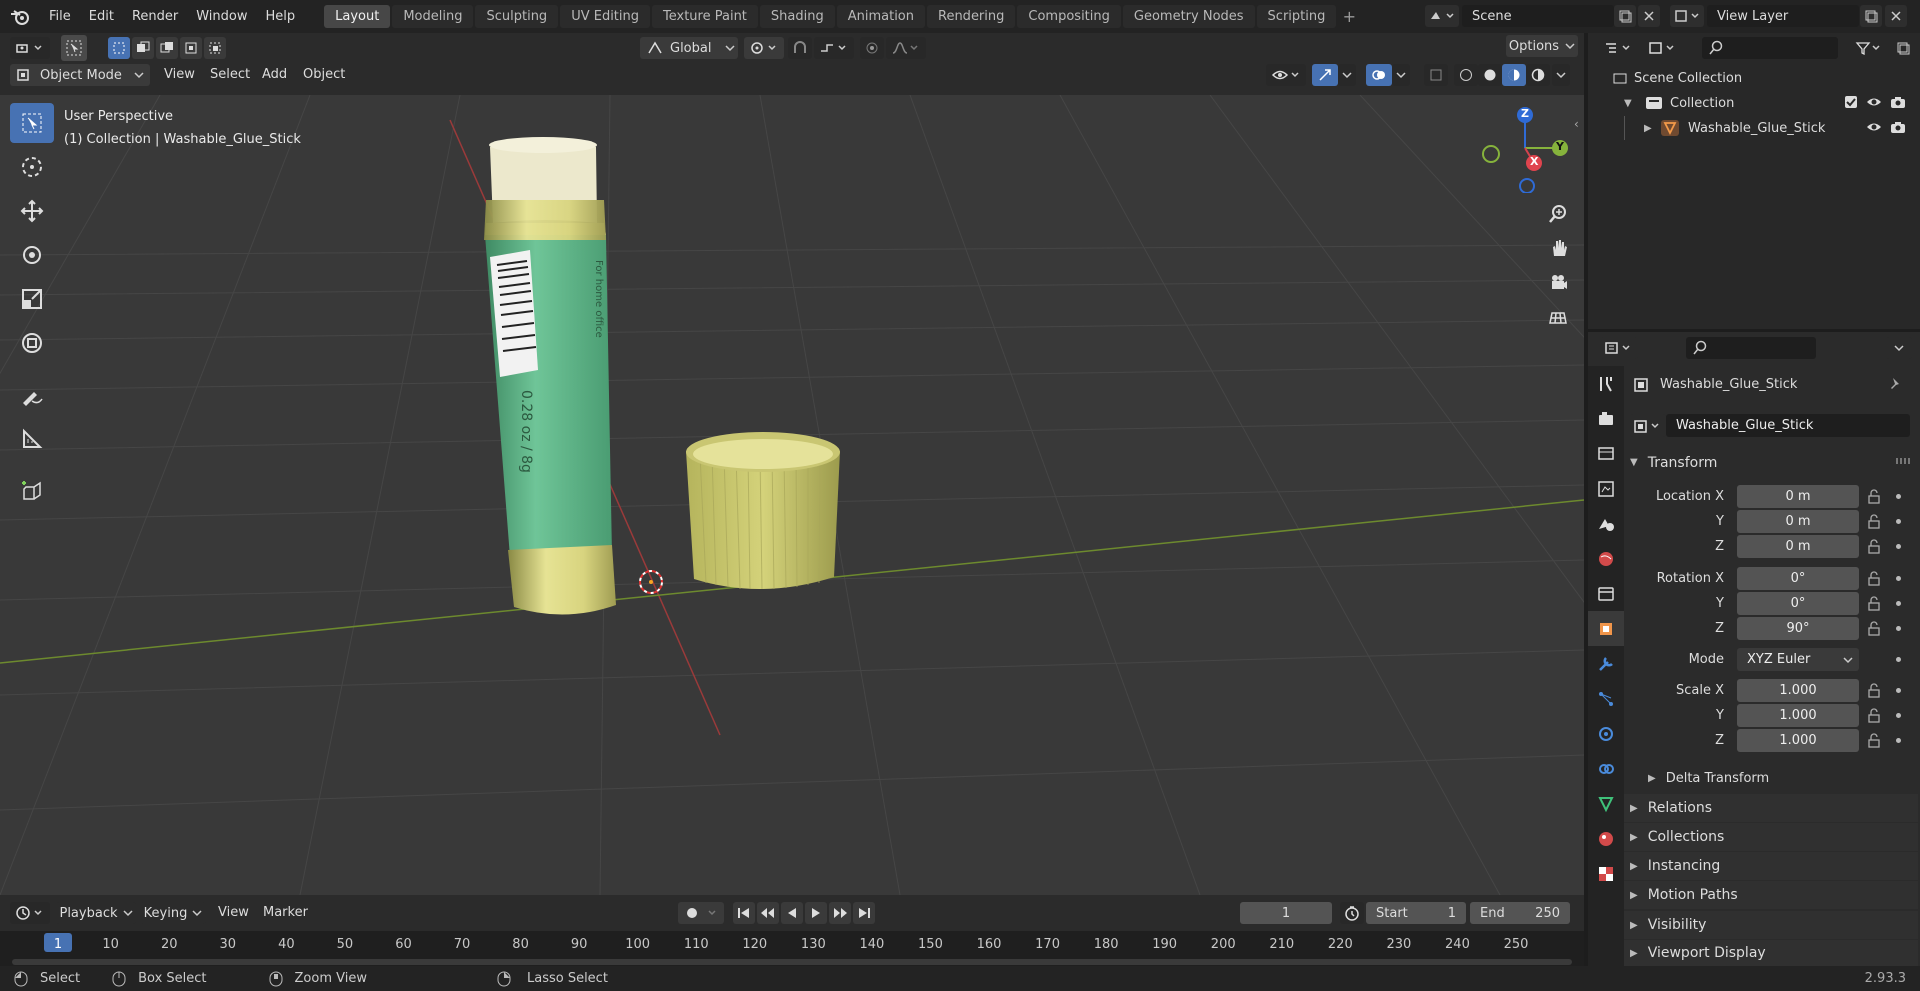  What do you see at coordinates (1525, 148) in the screenshot?
I see `navigation-gizmo: Z Y X` at bounding box center [1525, 148].